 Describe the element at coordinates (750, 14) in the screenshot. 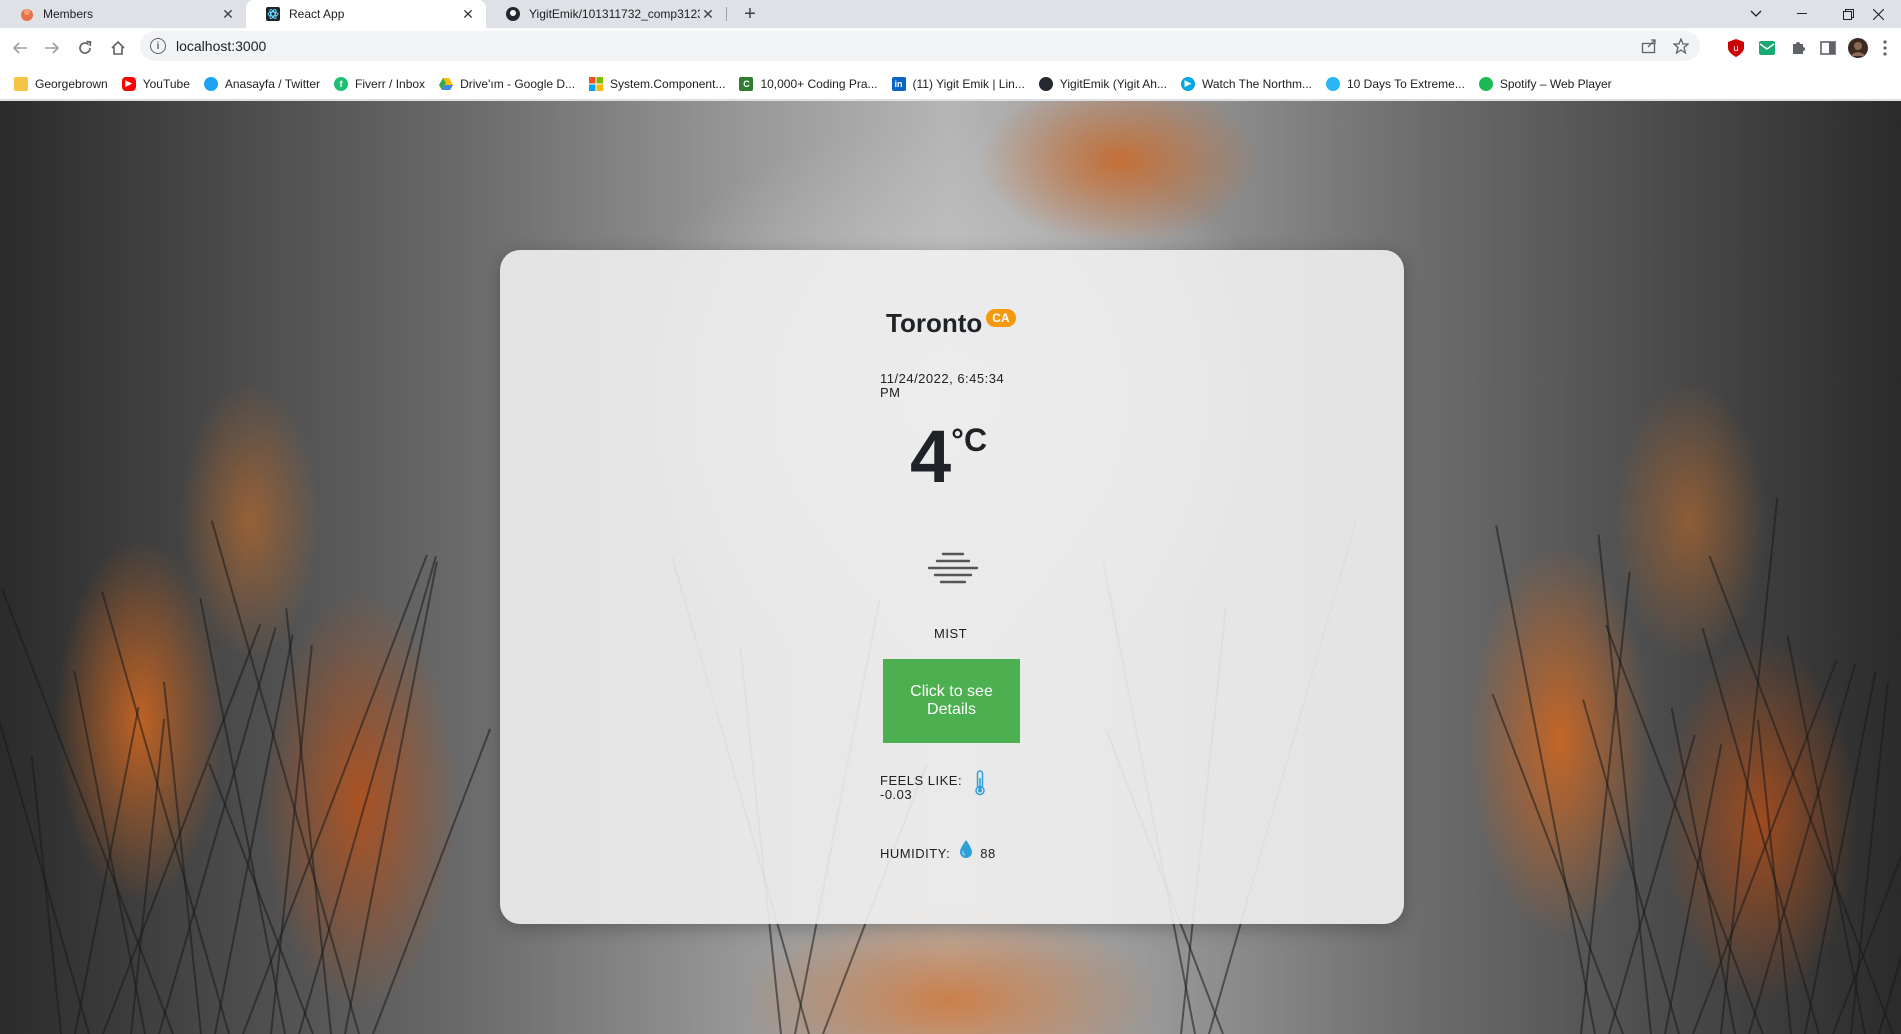

I see `new-tab-button: +` at that location.